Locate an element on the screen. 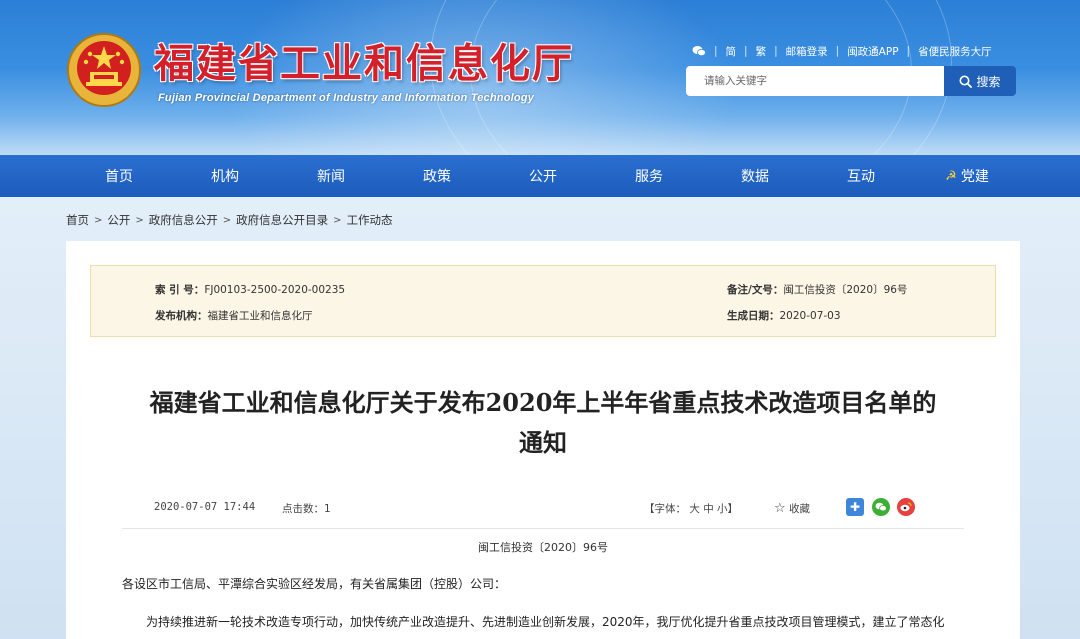 This screenshot has height=639, width=1080. breadcrumb: 首页 > 公开 > 政府信息公开 > 政府信息公开目录 > 工作动态 is located at coordinates (229, 220).